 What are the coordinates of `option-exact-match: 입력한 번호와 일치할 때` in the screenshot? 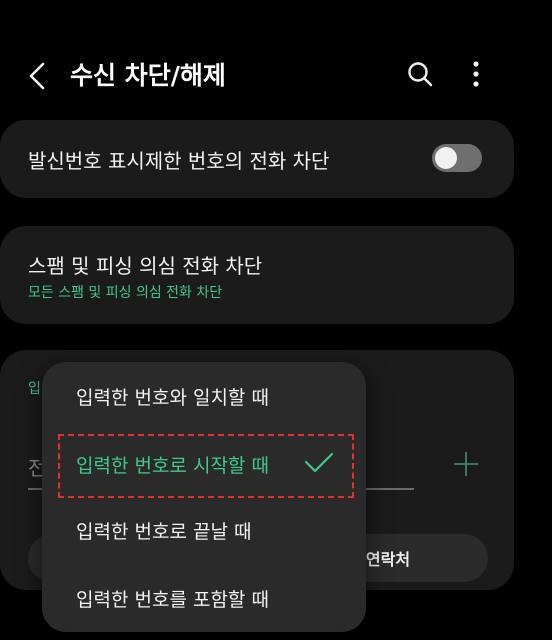 It's located at (204, 396).